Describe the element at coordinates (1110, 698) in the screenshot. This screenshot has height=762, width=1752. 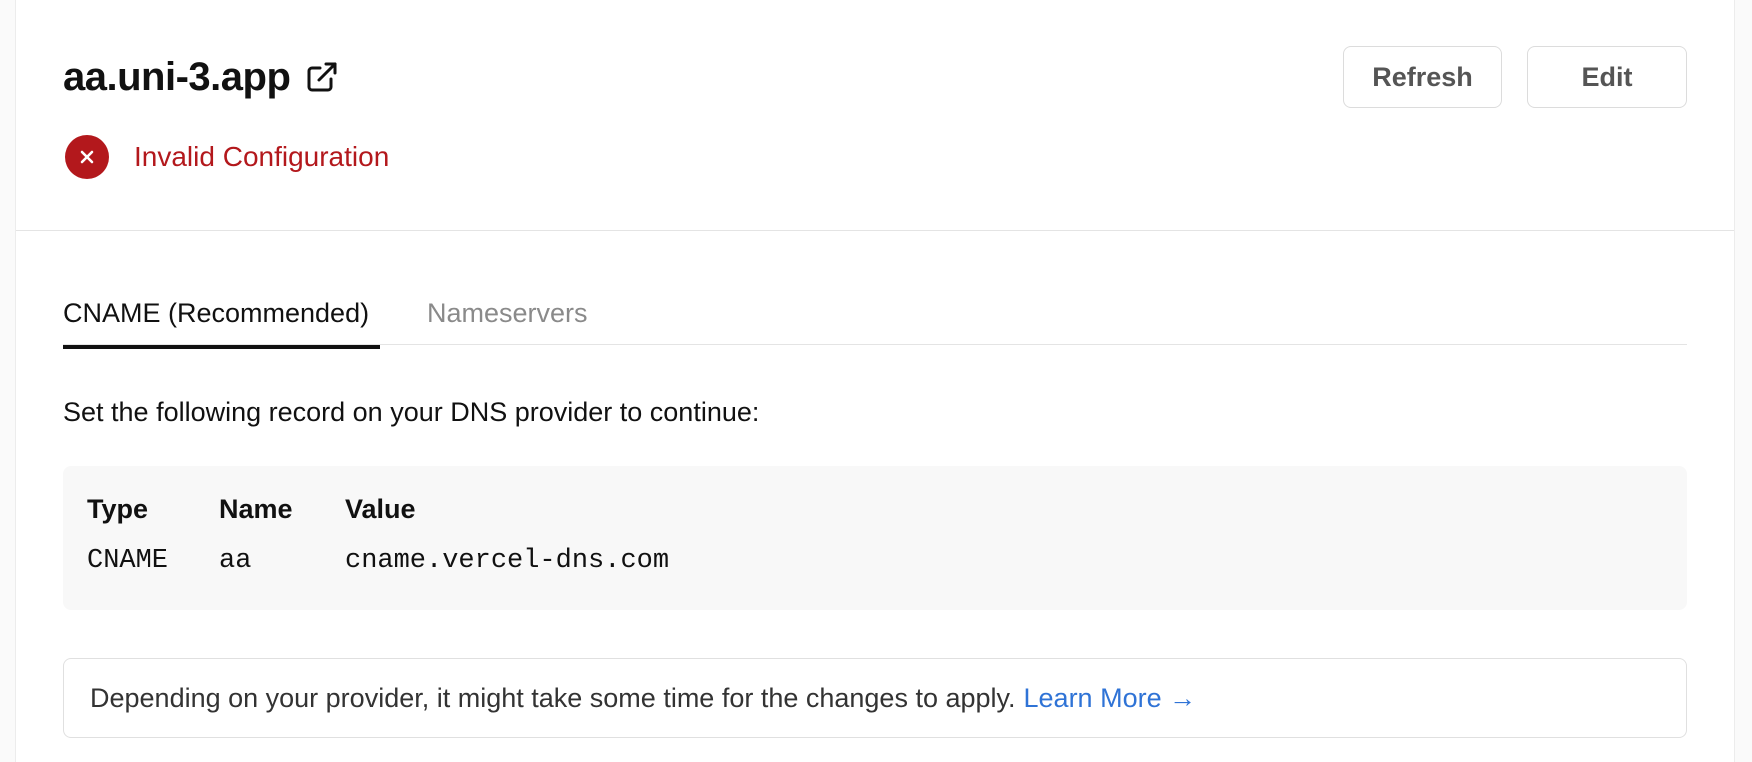
I see `learn-more-link: Learn More →` at that location.